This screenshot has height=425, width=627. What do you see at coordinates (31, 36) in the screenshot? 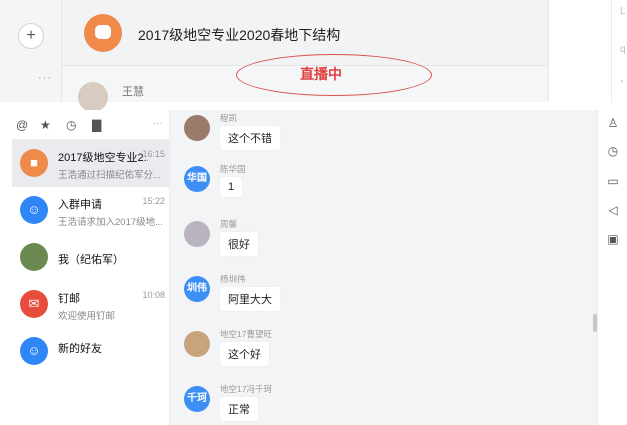
I see `add-icon: +` at bounding box center [31, 36].